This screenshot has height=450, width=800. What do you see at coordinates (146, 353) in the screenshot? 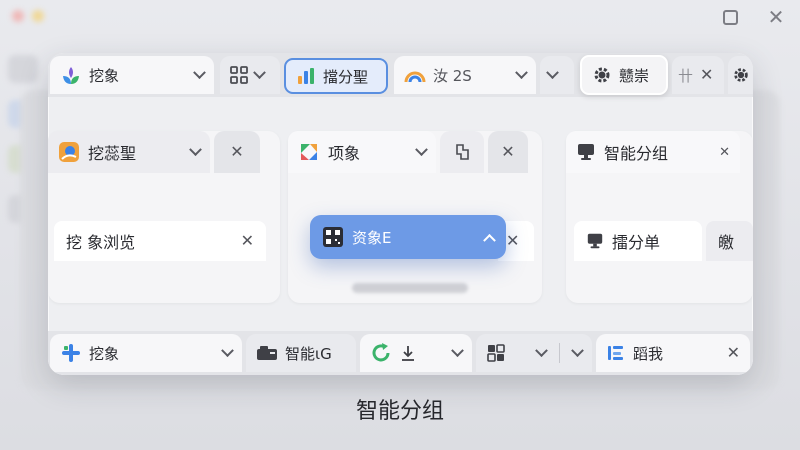
I see `tab-bottom-1: 挖象` at bounding box center [146, 353].